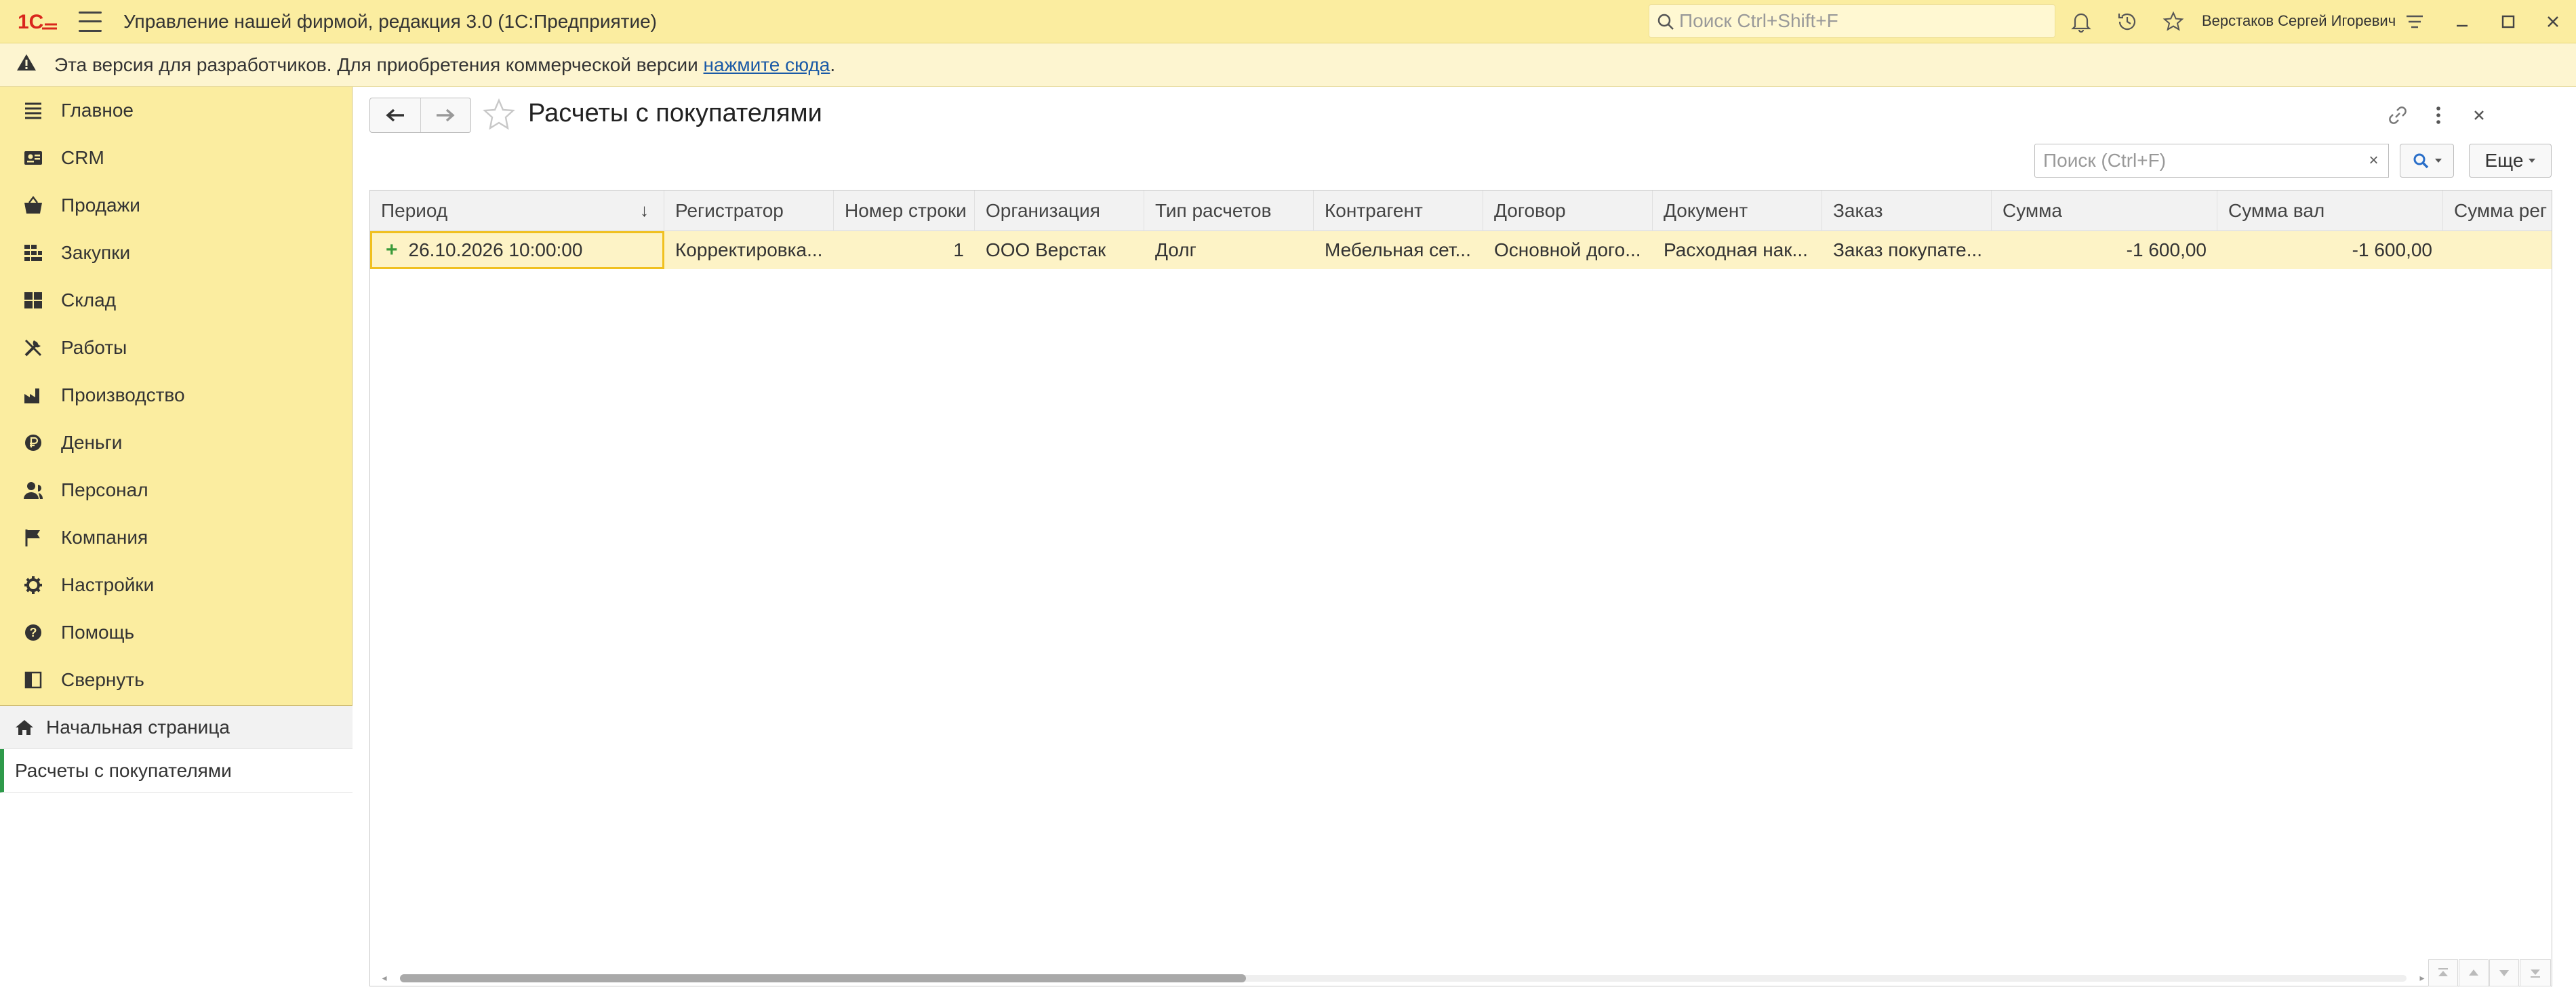  I want to click on scroll-to-bottom-icon, so click(2535, 972).